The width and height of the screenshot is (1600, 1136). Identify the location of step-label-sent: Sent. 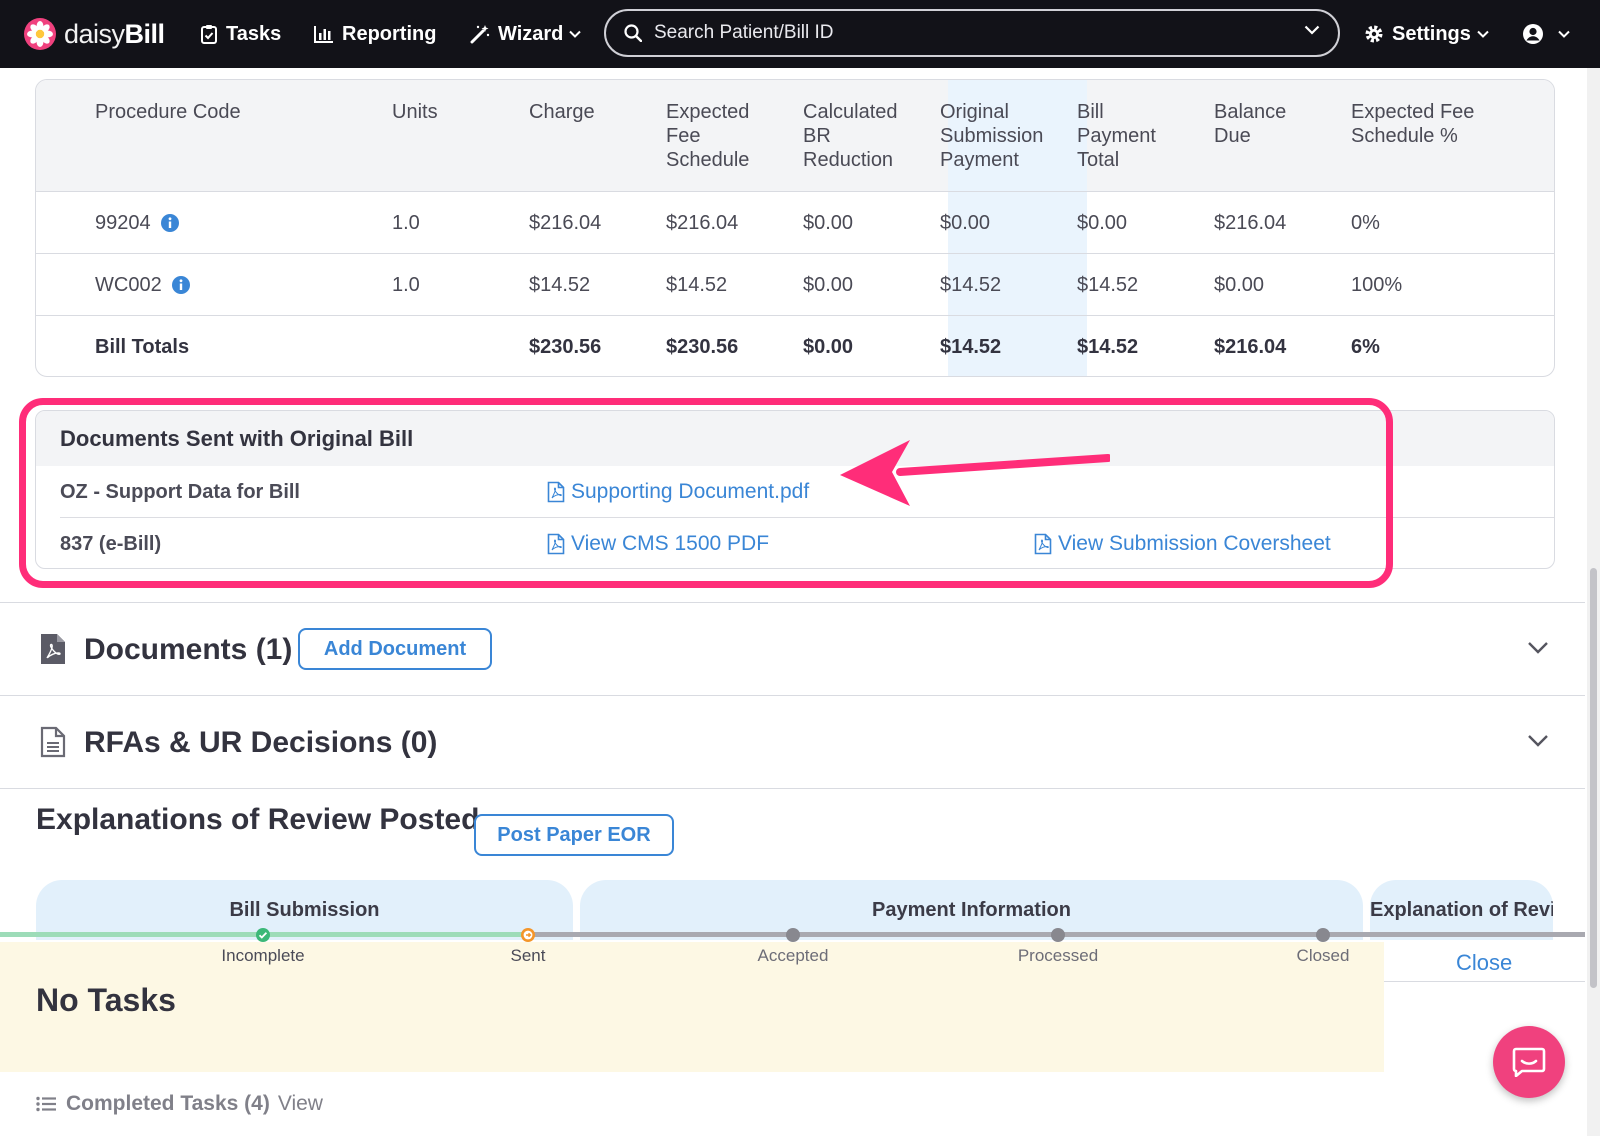
(528, 955).